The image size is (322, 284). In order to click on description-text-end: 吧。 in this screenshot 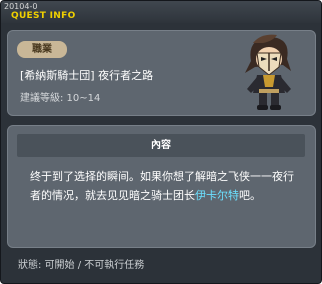, I will do `click(250, 195)`.